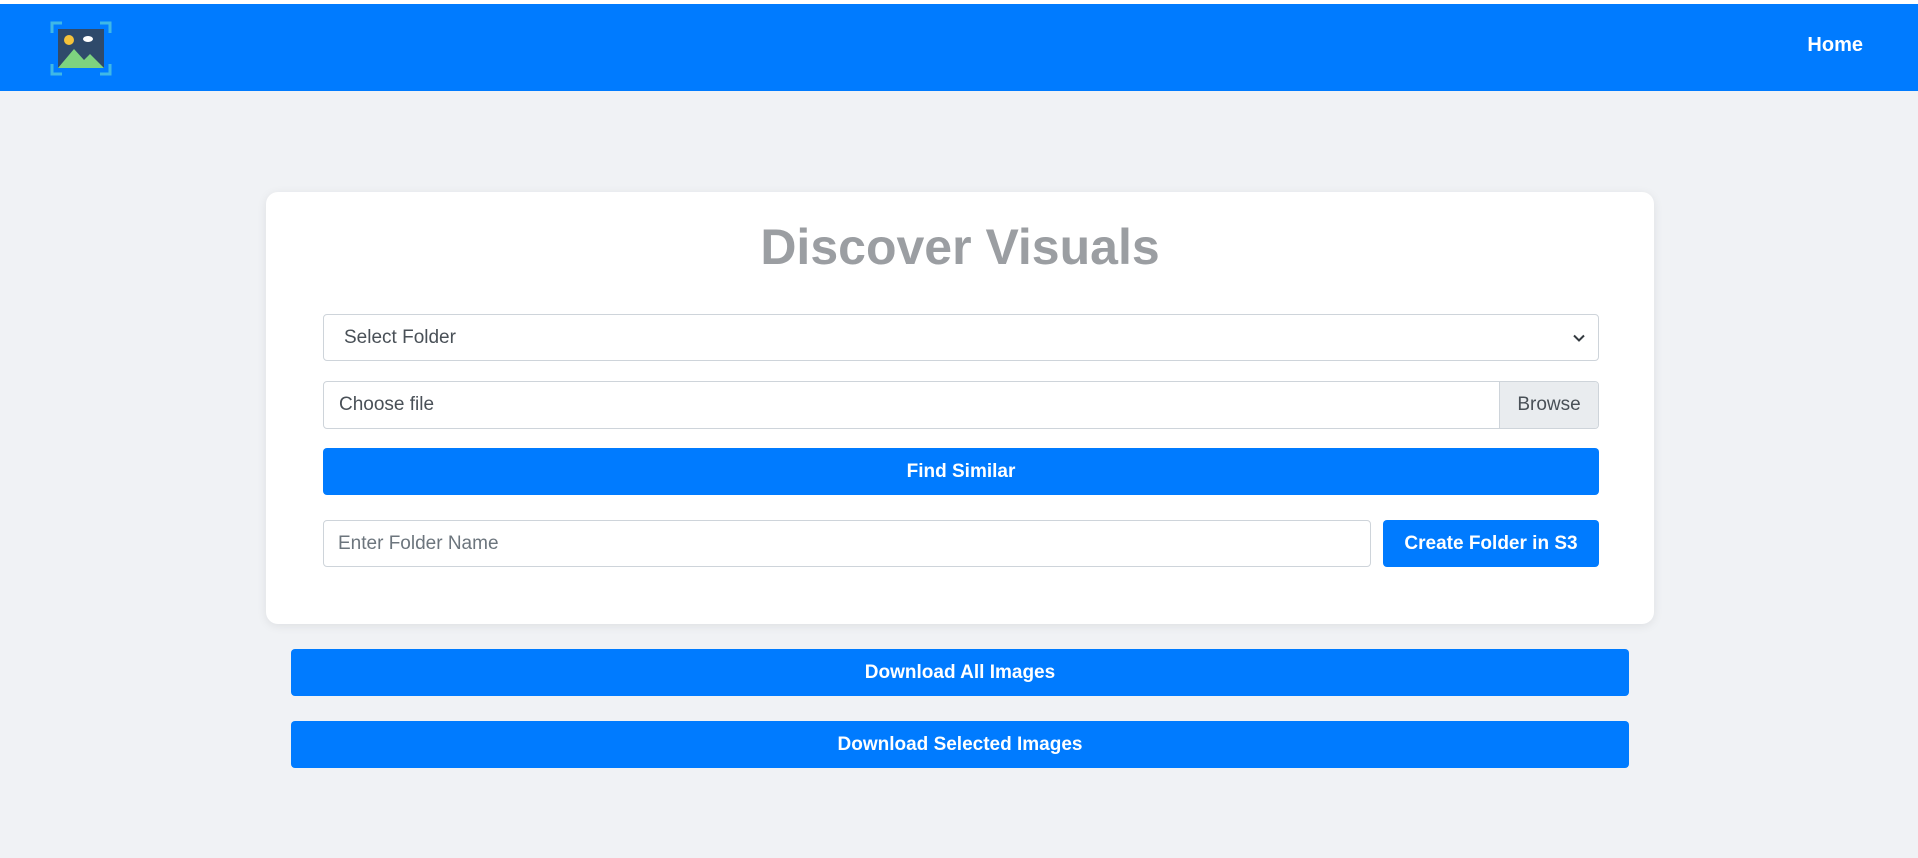  Describe the element at coordinates (960, 672) in the screenshot. I see `download-all-button: Download All Images` at that location.